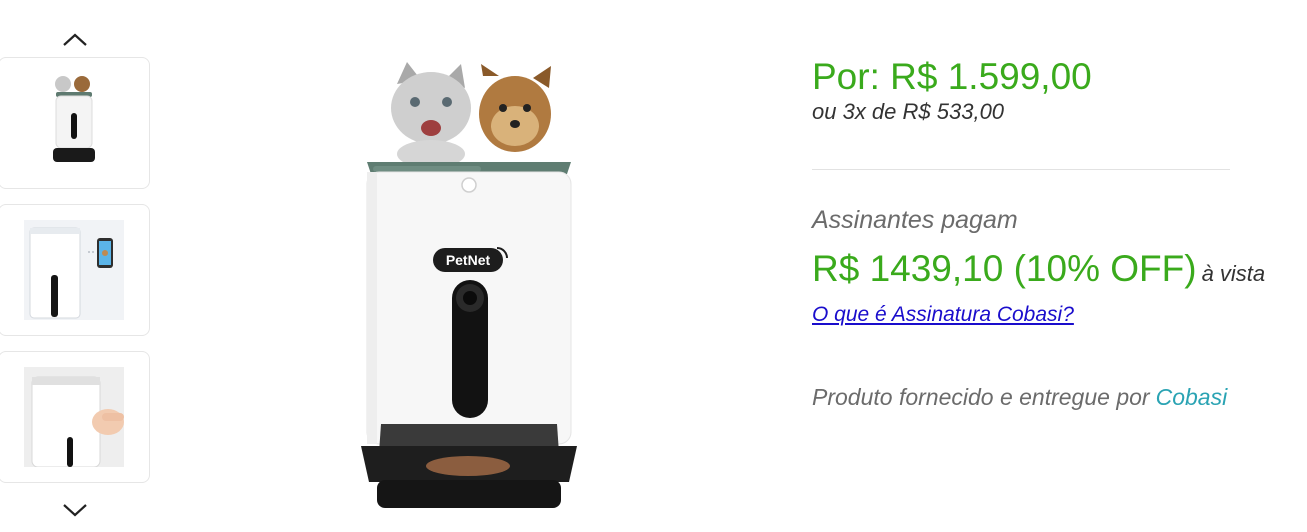 The height and width of the screenshot is (532, 1307). I want to click on thumbnail-2-image, so click(74, 270).